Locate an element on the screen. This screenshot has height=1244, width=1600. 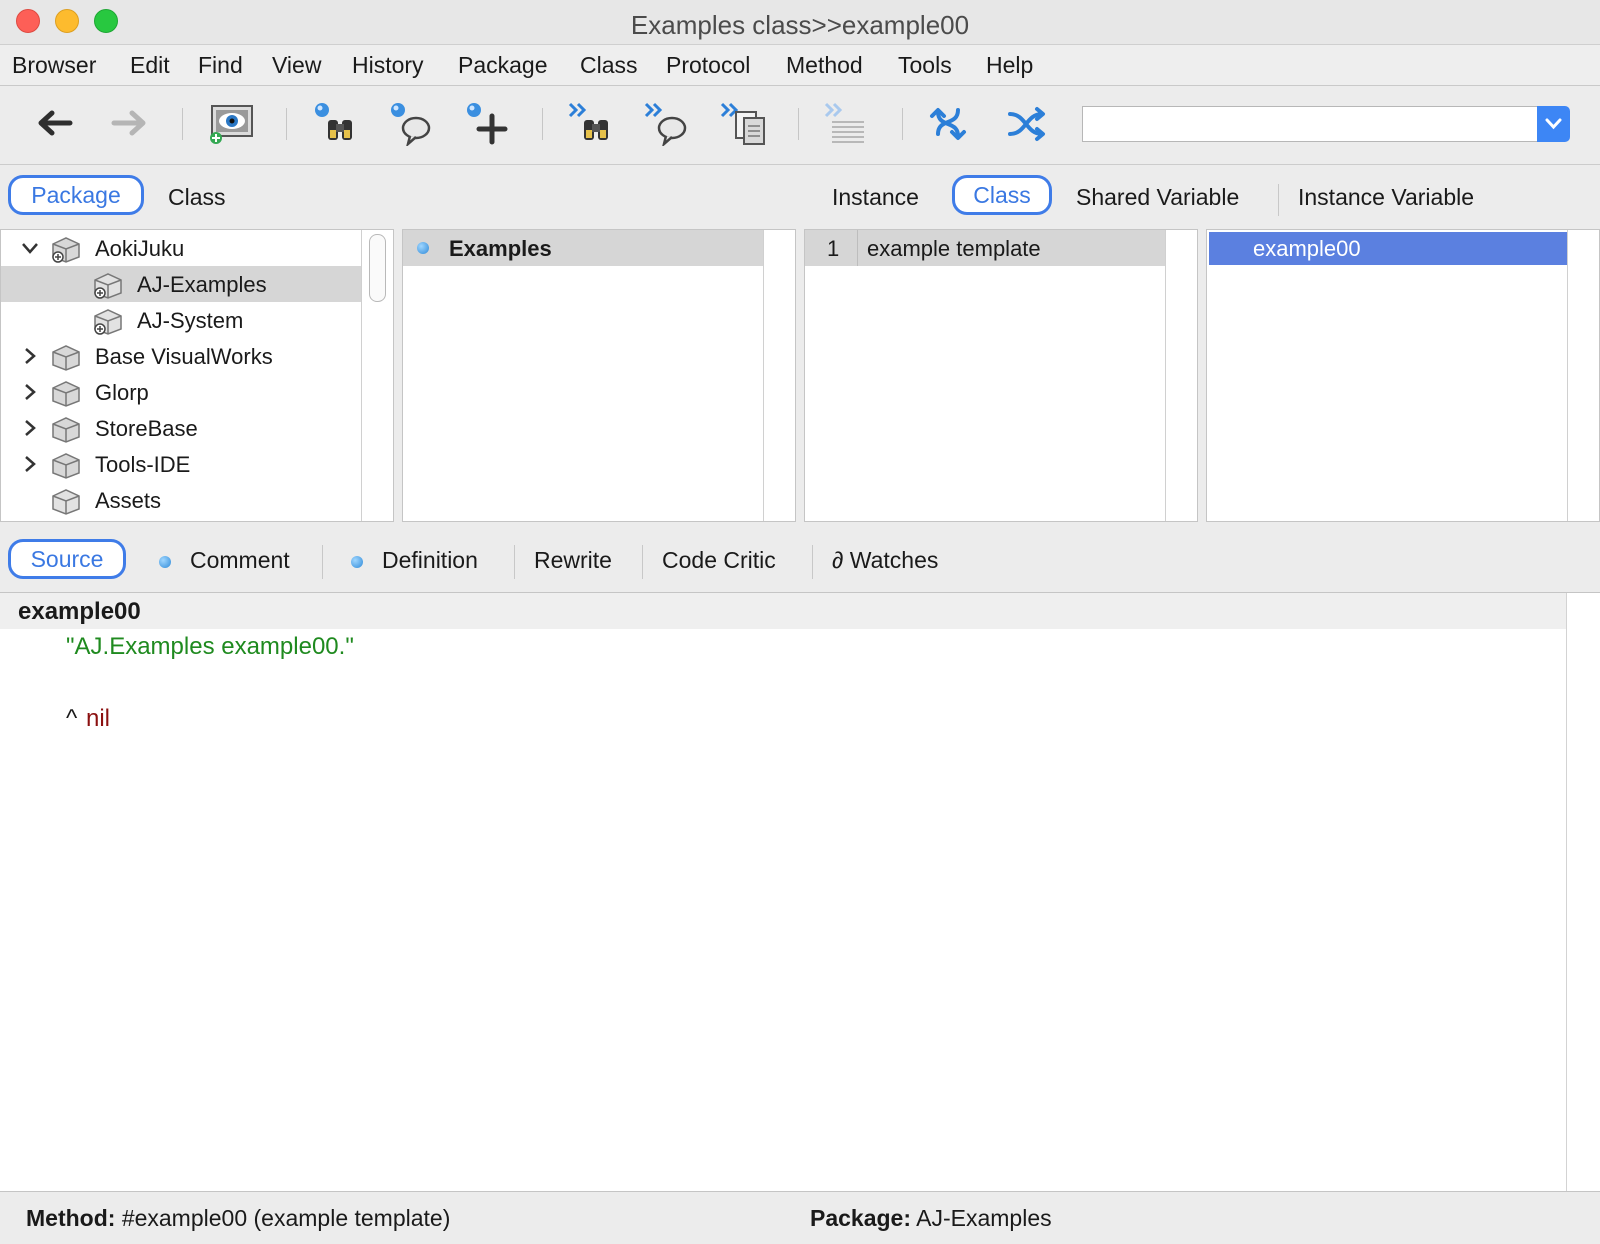
tab-instance-variable: Instance Variable is located at coordinates (1386, 197).